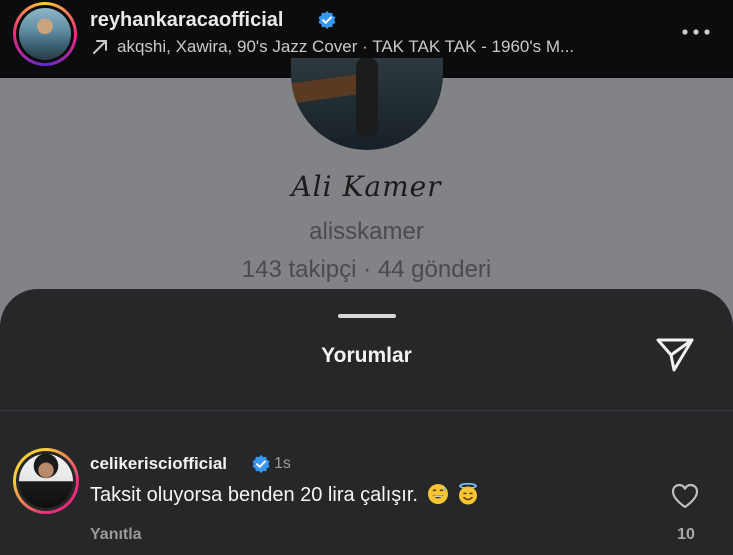 The width and height of the screenshot is (733, 555). I want to click on arrow-up-right-icon, so click(100, 47).